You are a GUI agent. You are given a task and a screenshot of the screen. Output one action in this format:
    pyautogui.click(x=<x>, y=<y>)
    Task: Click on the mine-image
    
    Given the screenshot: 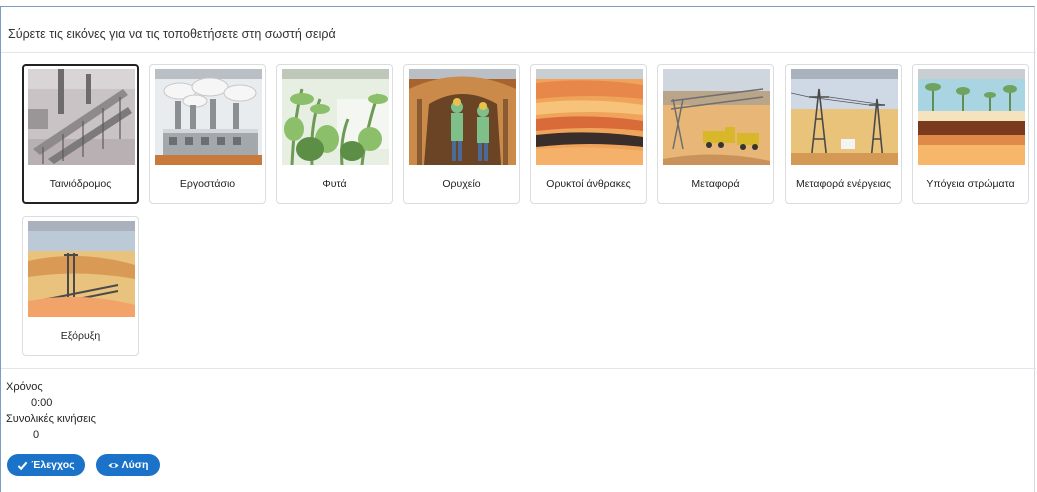 What is the action you would take?
    pyautogui.click(x=462, y=117)
    